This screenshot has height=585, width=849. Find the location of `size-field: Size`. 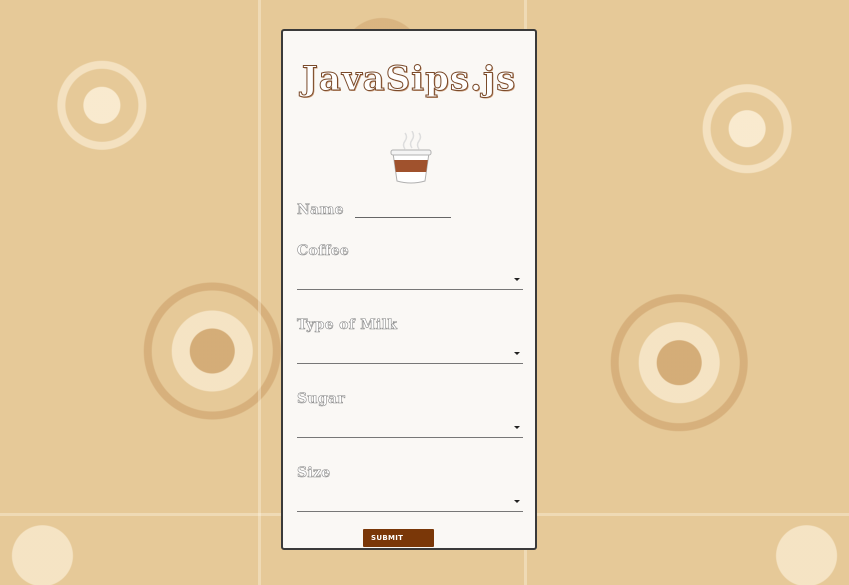

size-field: Size is located at coordinates (410, 488).